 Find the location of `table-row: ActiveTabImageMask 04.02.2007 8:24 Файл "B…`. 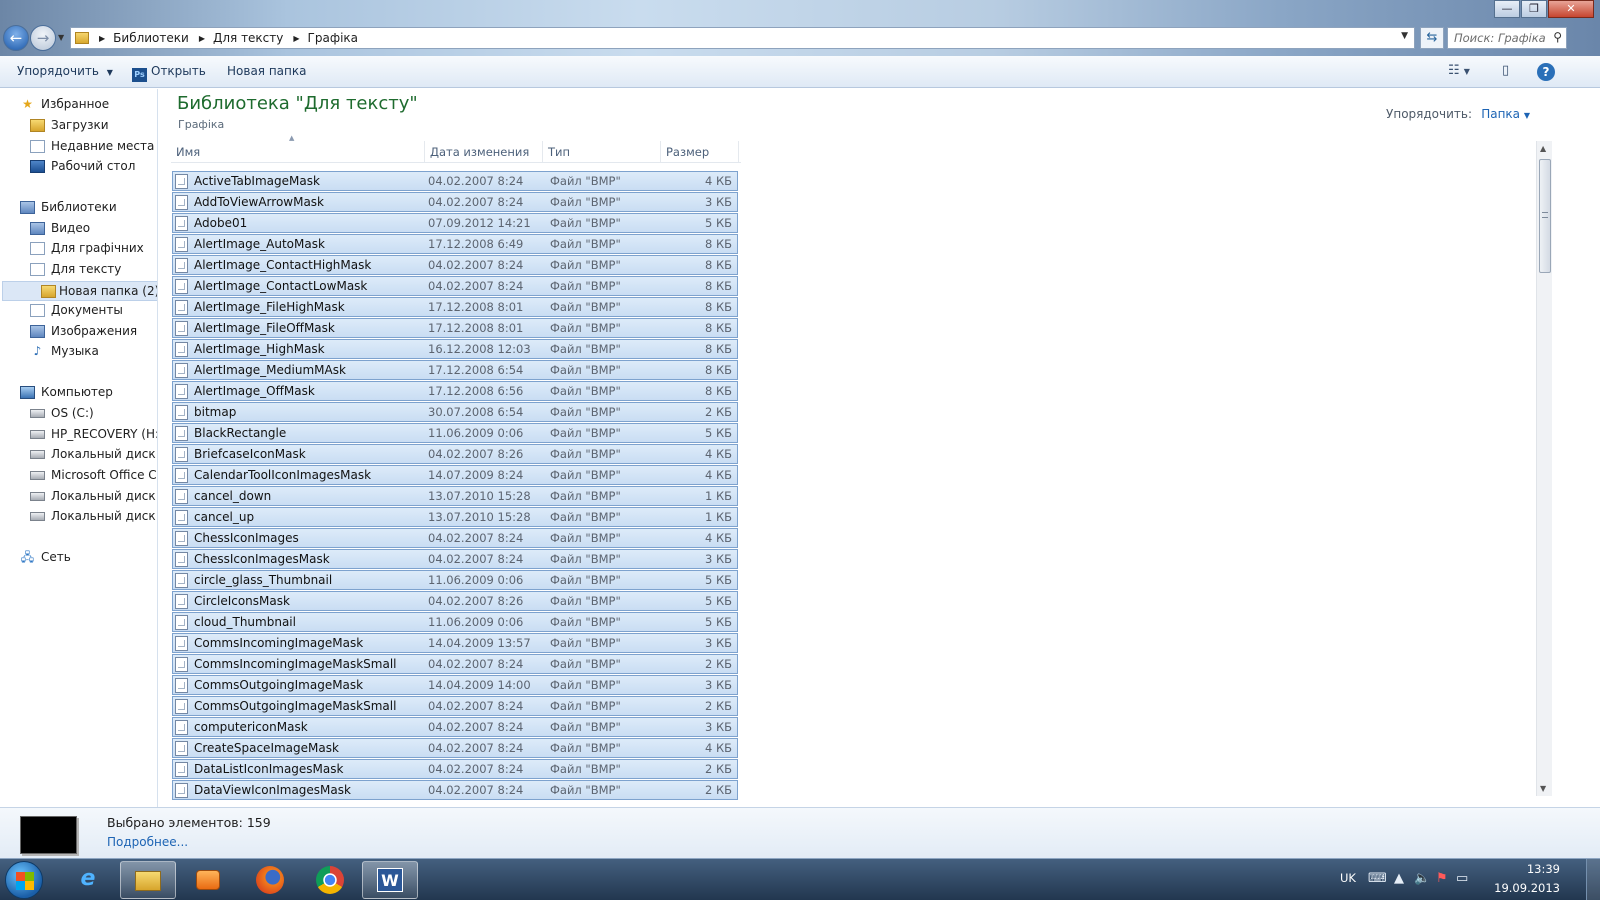

table-row: ActiveTabImageMask 04.02.2007 8:24 Файл "B… is located at coordinates (455, 181).